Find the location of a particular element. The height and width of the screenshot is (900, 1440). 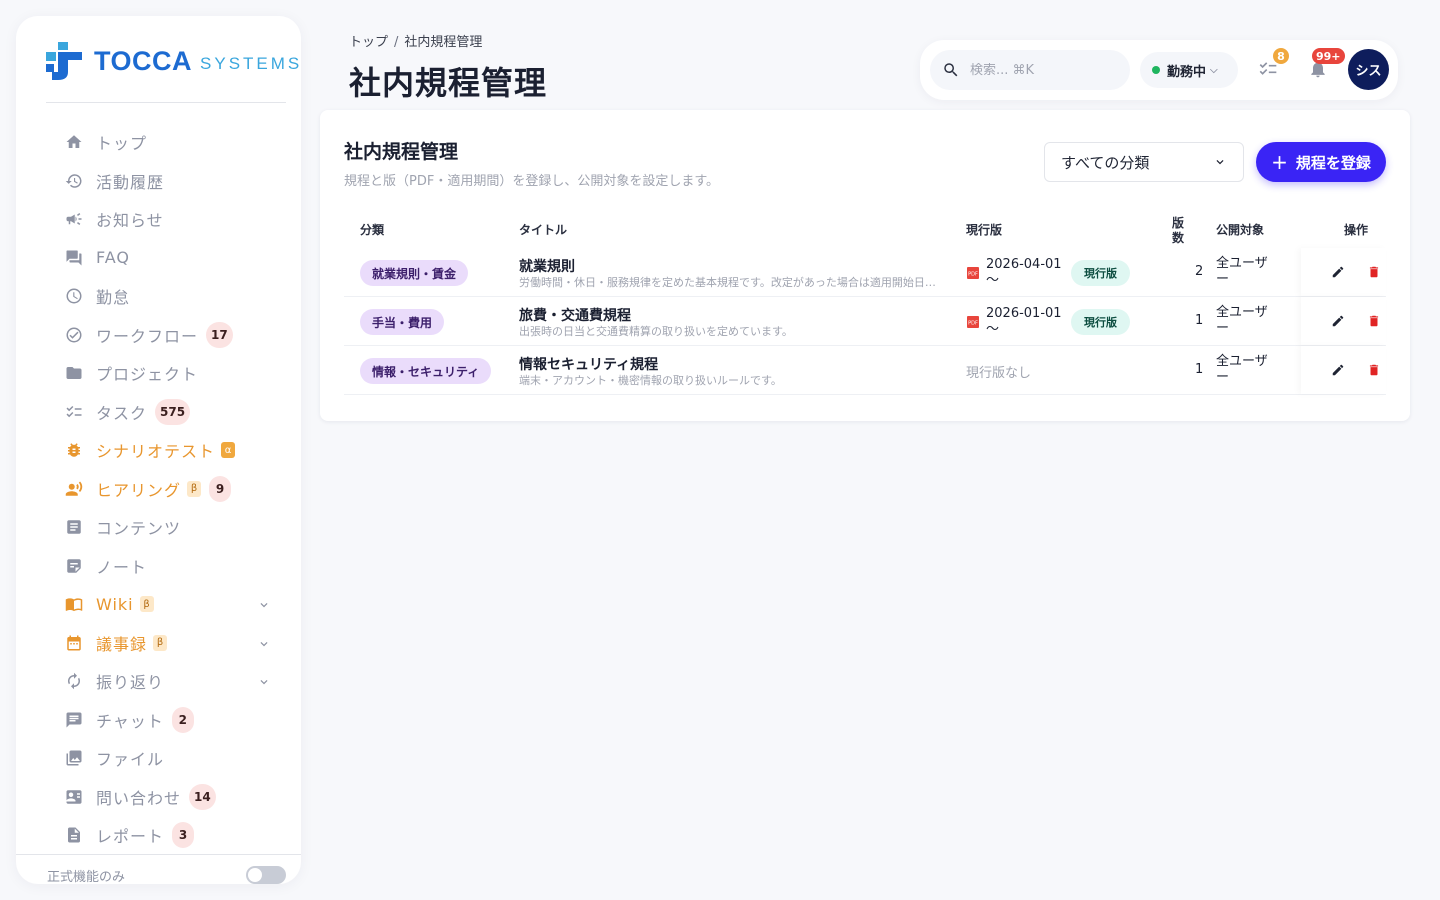

sidebar-item-workflow: ワークフロー 17 is located at coordinates (158, 335).